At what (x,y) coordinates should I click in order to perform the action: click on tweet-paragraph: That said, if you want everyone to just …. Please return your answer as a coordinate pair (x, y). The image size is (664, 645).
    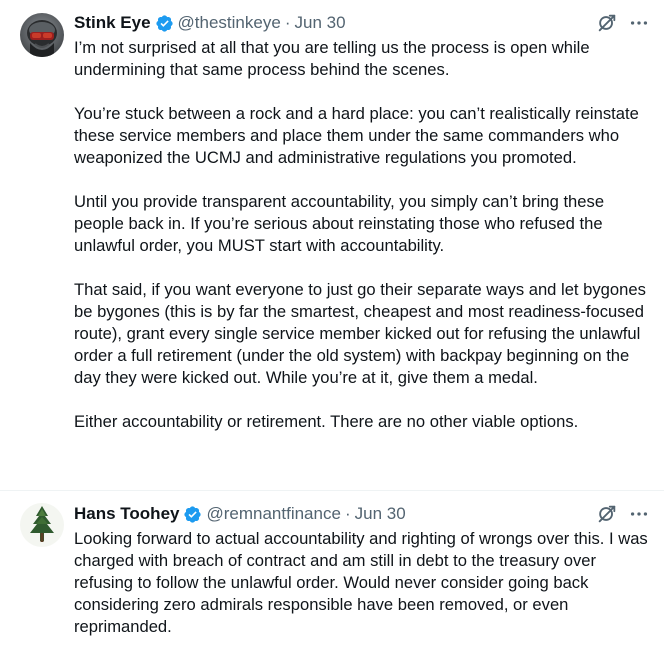
    Looking at the image, I should click on (360, 333).